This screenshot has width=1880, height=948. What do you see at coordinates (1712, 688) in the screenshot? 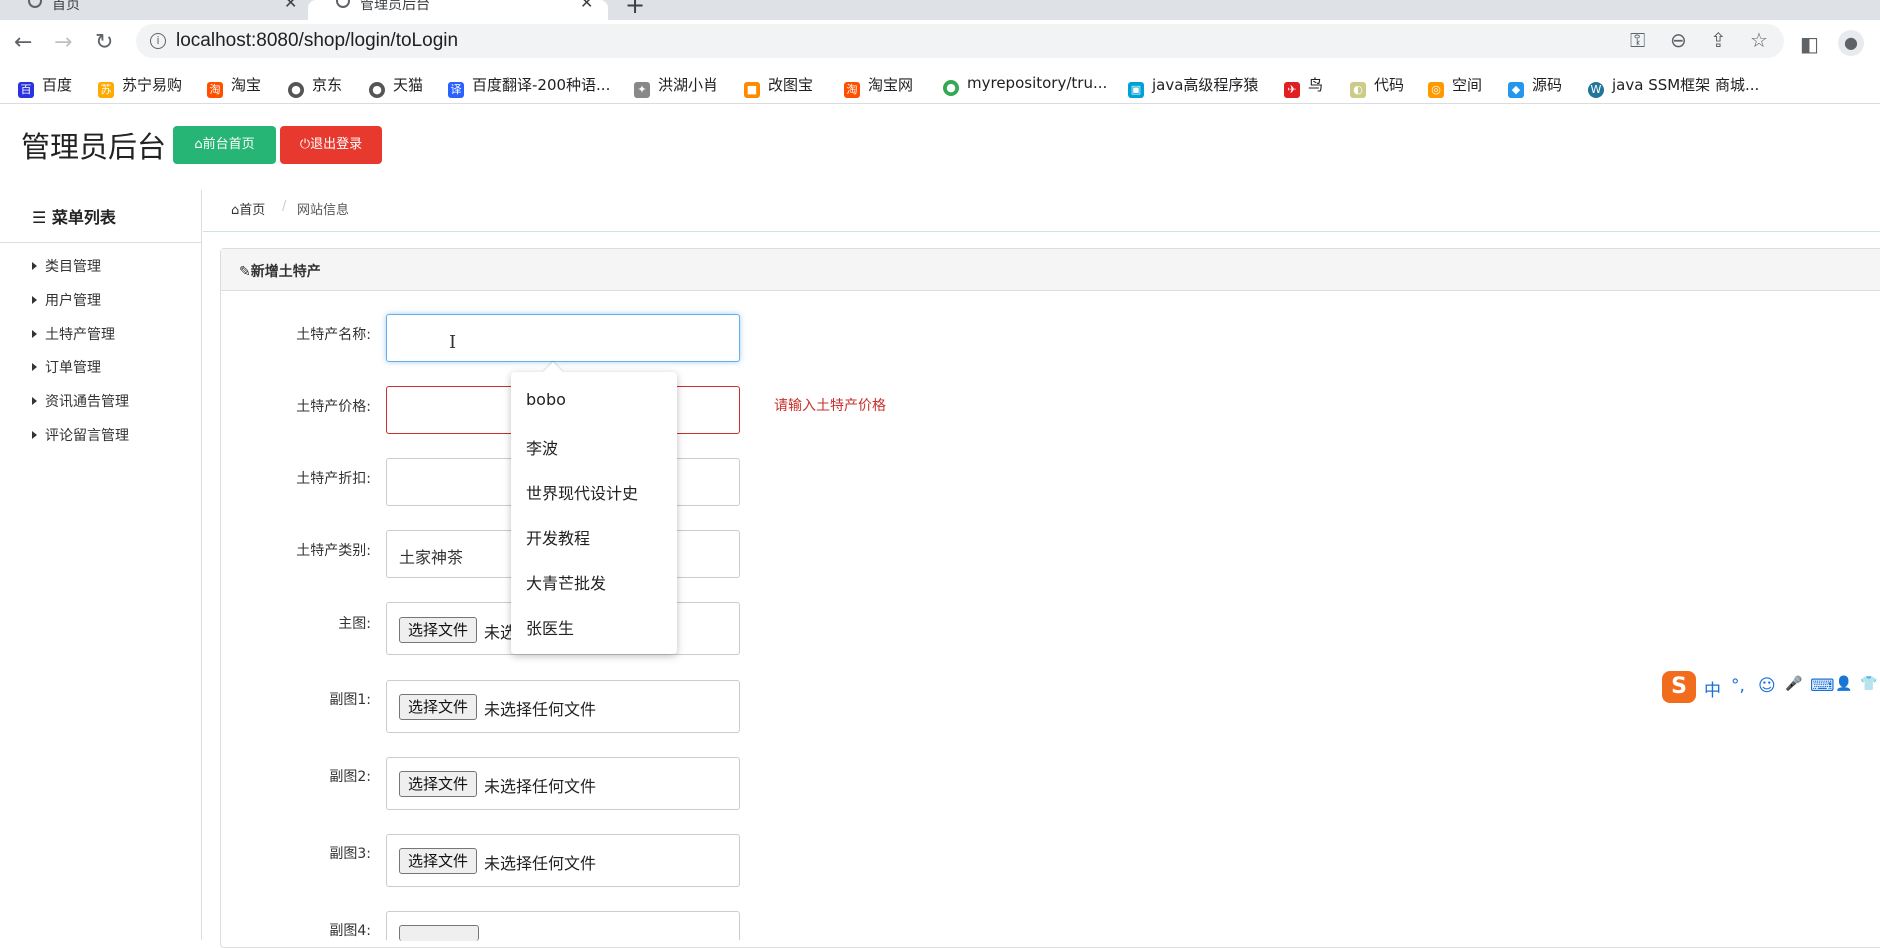
I see `ime-mode-toggle: 中` at bounding box center [1712, 688].